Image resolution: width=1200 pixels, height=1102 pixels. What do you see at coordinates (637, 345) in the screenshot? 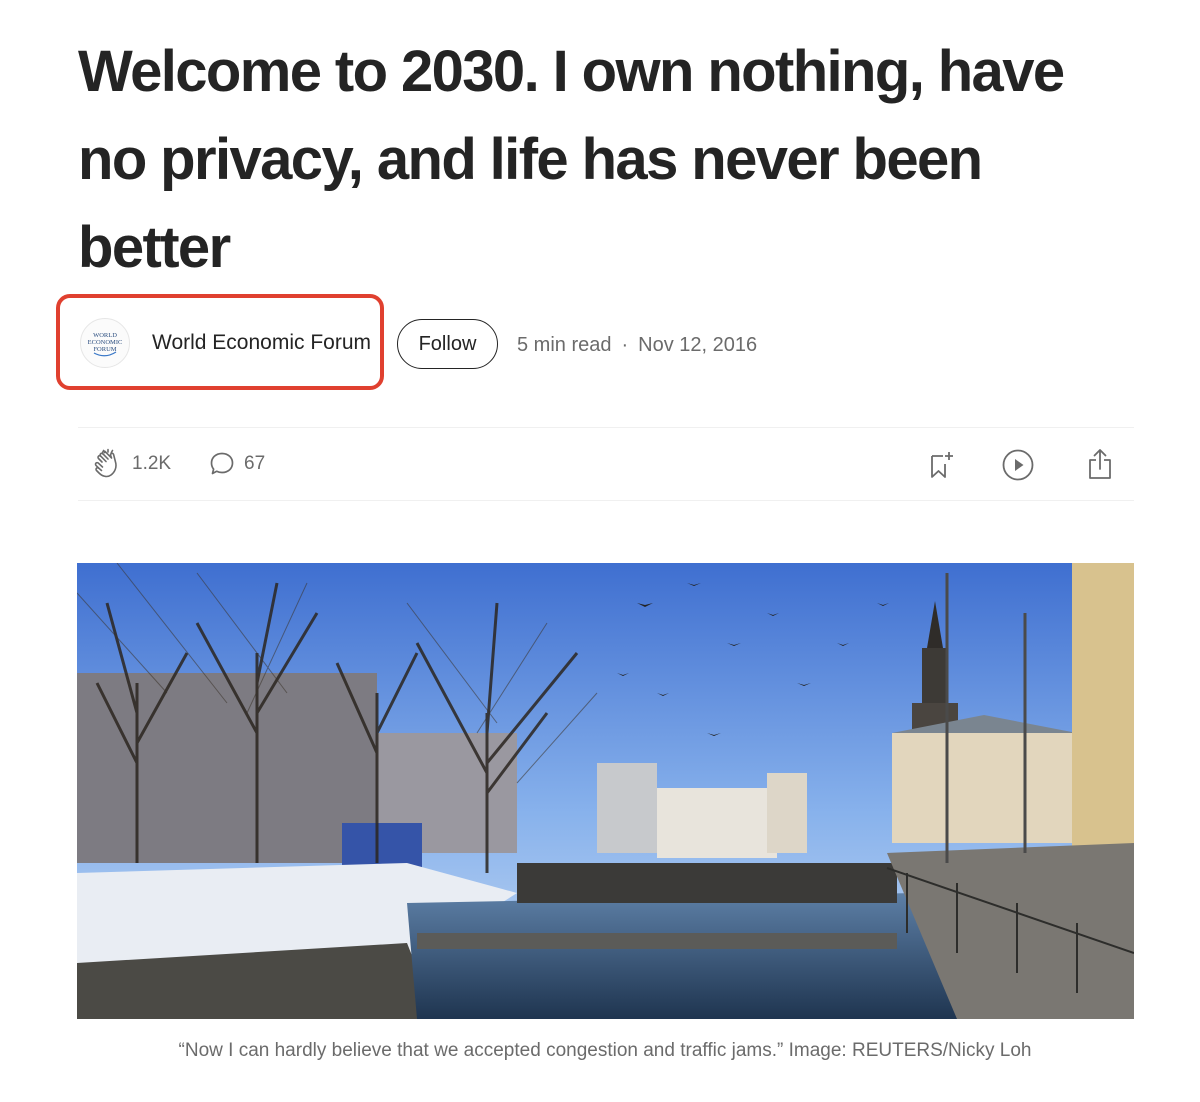
I see `article-meta: 5 min read · Nov 12, 2016` at bounding box center [637, 345].